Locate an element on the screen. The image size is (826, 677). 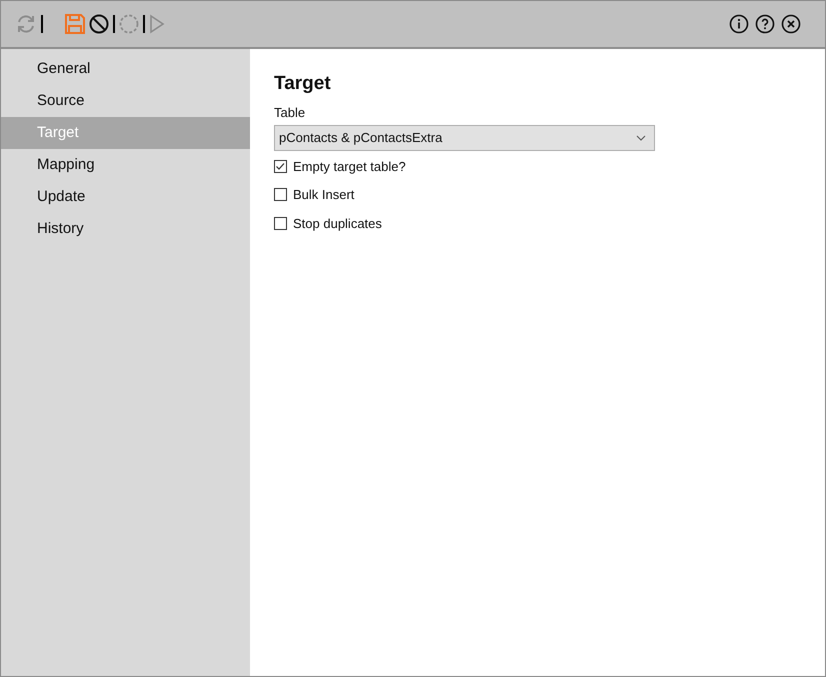
checkbox-label: Empty target table? is located at coordinates (349, 167).